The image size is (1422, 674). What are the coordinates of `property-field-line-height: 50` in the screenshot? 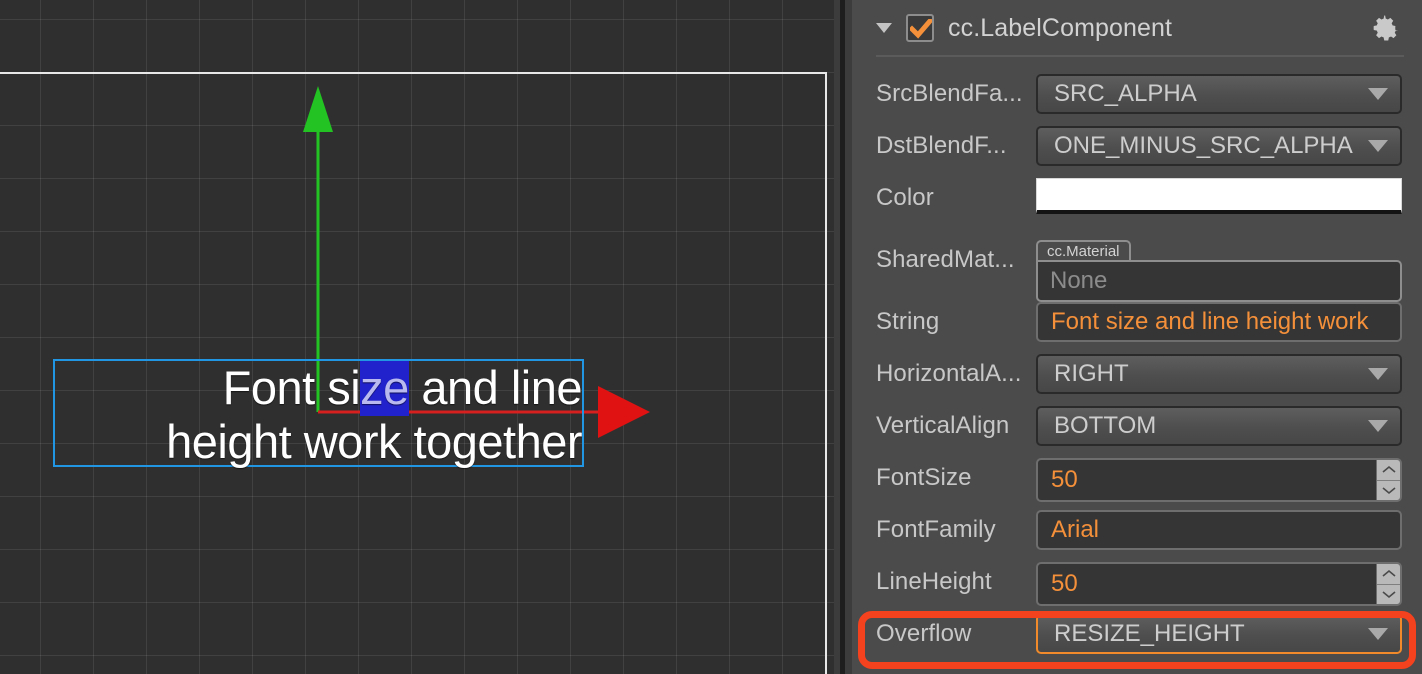 It's located at (1219, 584).